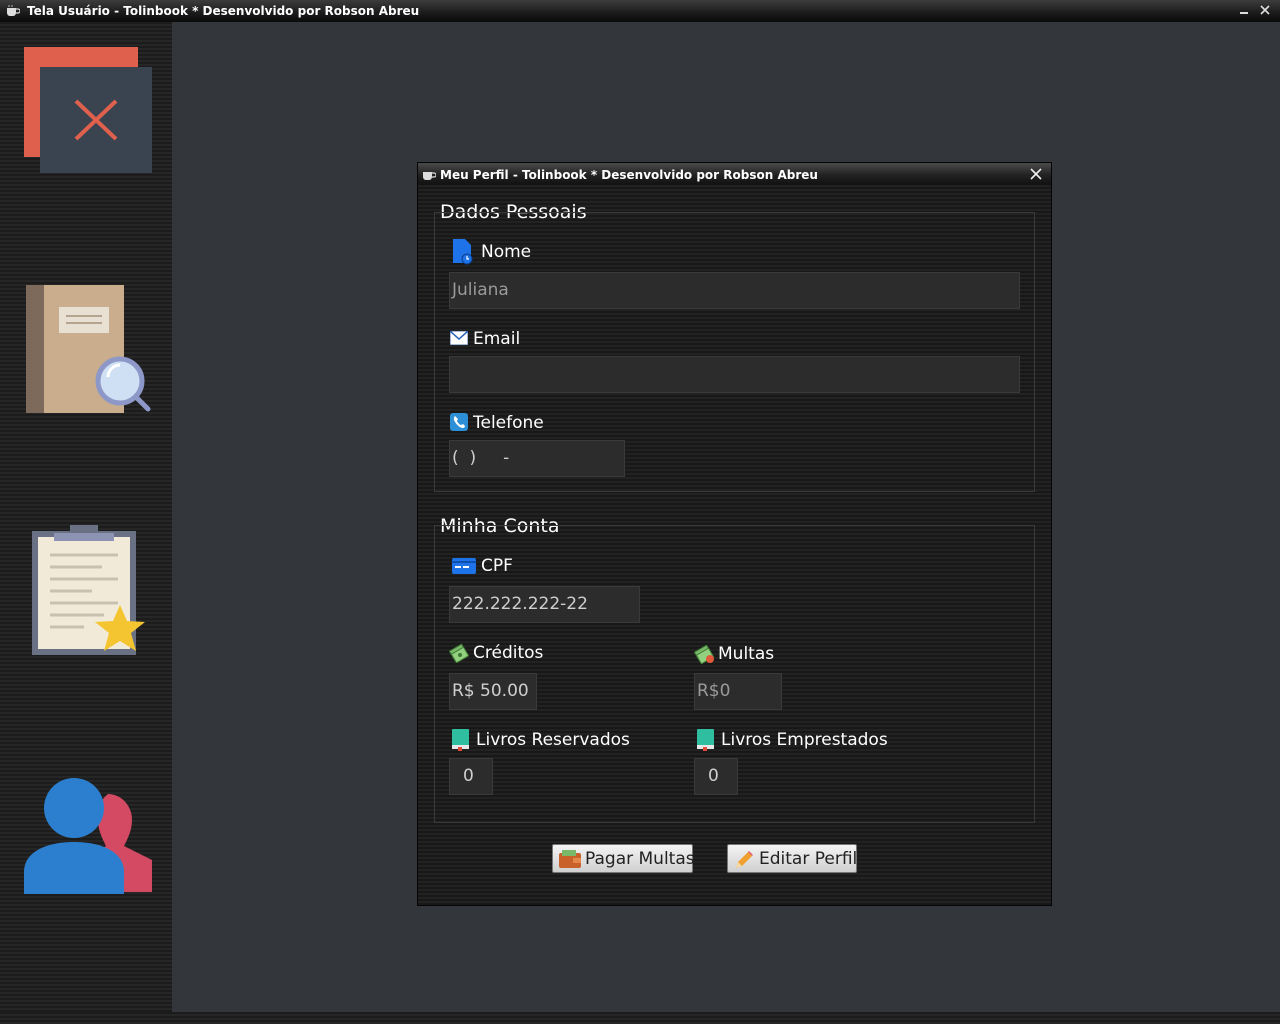  Describe the element at coordinates (459, 338) in the screenshot. I see `mail-icon` at that location.